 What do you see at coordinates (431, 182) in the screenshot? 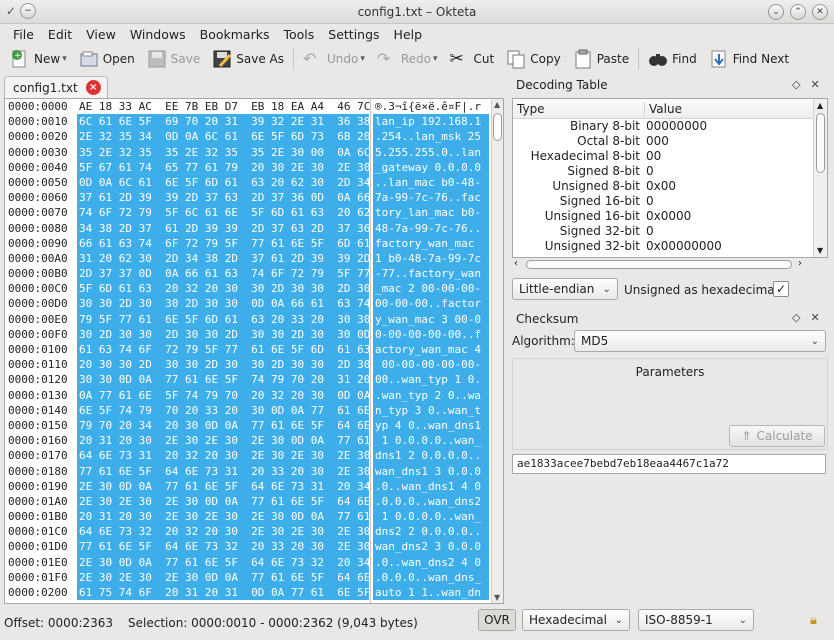
I see `ascii-text: ..lan_mac b0-48-` at bounding box center [431, 182].